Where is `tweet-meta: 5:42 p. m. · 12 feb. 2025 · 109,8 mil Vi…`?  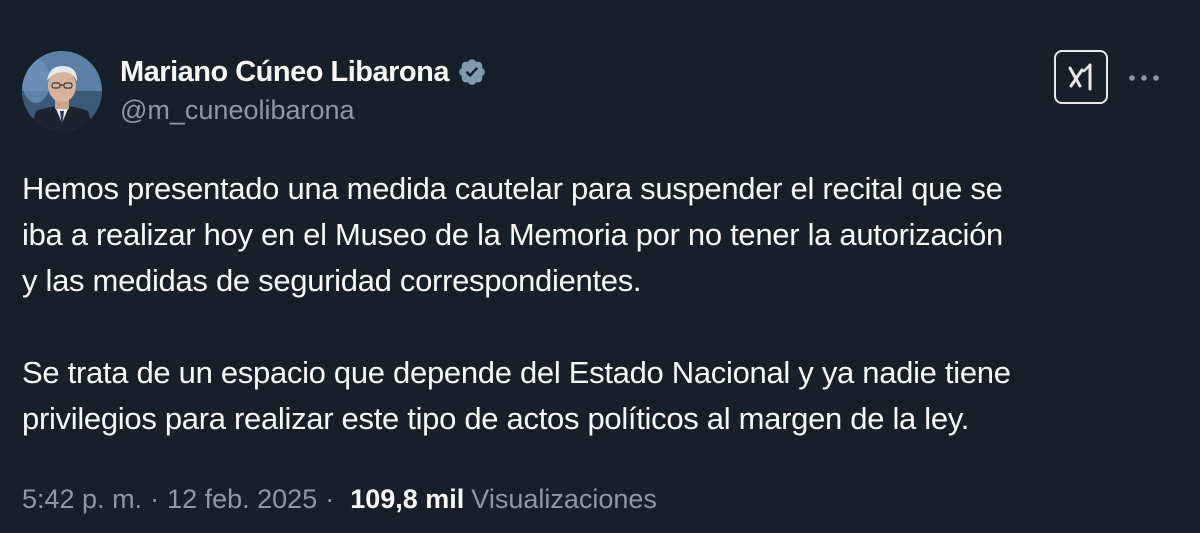 tweet-meta: 5:42 p. m. · 12 feb. 2025 · 109,8 mil Vi… is located at coordinates (339, 499).